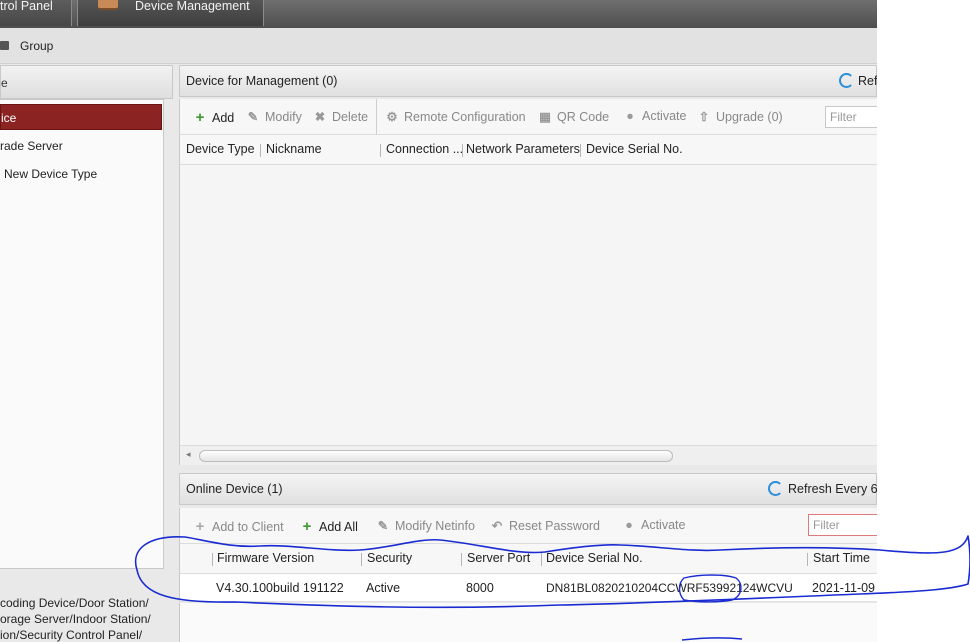  What do you see at coordinates (528, 622) in the screenshot?
I see `online-device-table-body` at bounding box center [528, 622].